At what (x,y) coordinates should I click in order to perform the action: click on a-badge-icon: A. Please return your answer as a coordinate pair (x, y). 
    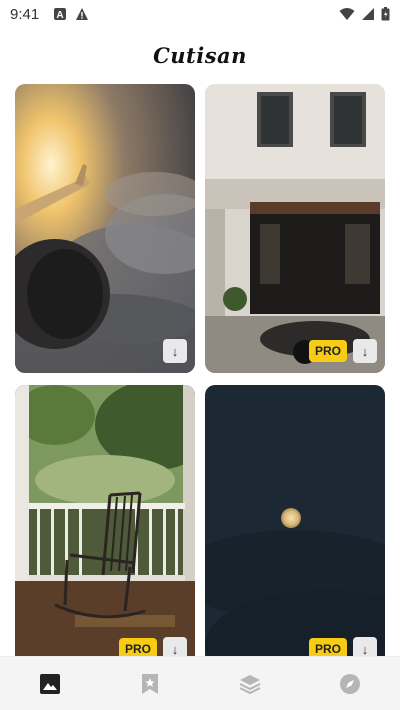
    Looking at the image, I should click on (60, 14).